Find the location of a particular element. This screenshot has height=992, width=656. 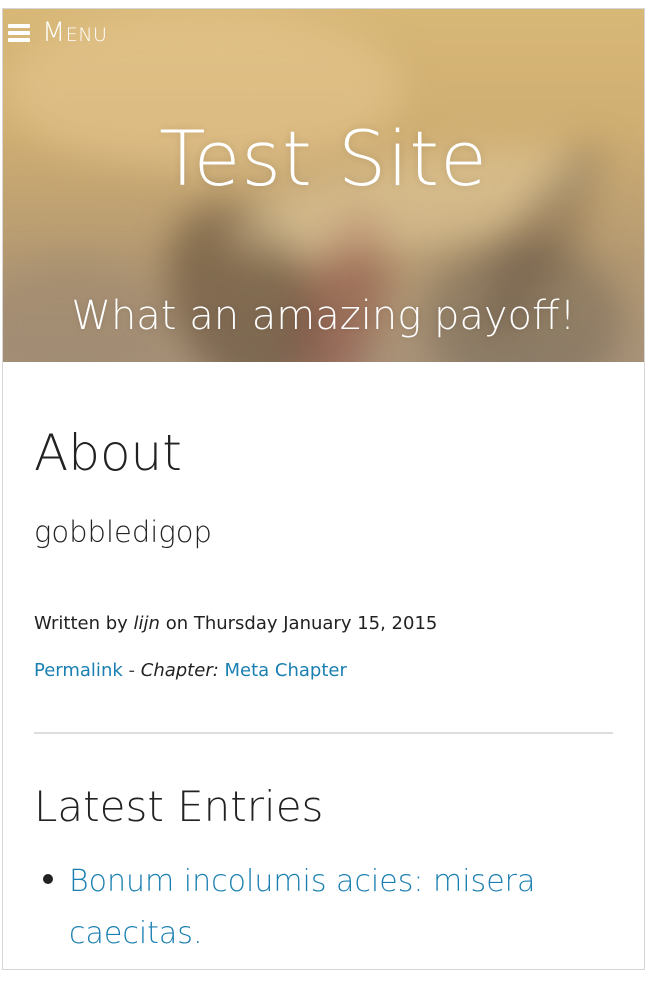

entry-link: Bonum incolumis acies: misera caecitas. is located at coordinates (309, 908).